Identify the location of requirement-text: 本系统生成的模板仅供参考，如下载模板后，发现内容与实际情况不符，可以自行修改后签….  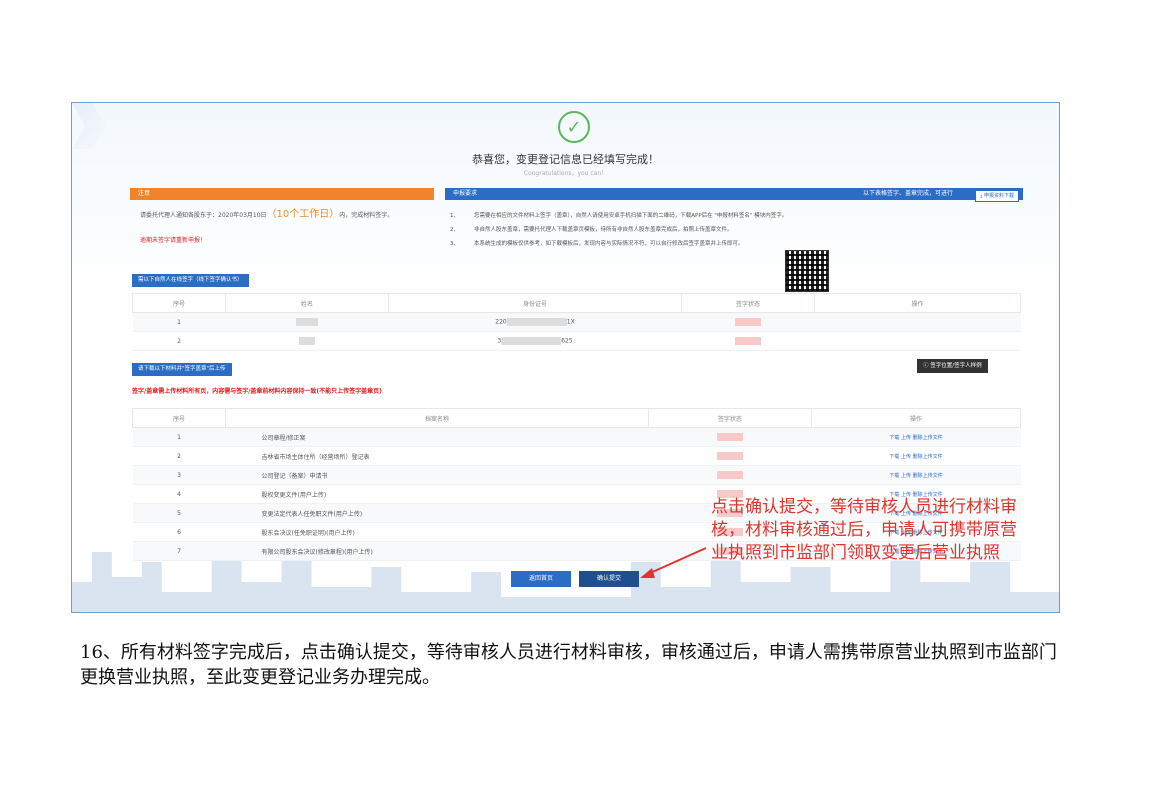
(609, 244).